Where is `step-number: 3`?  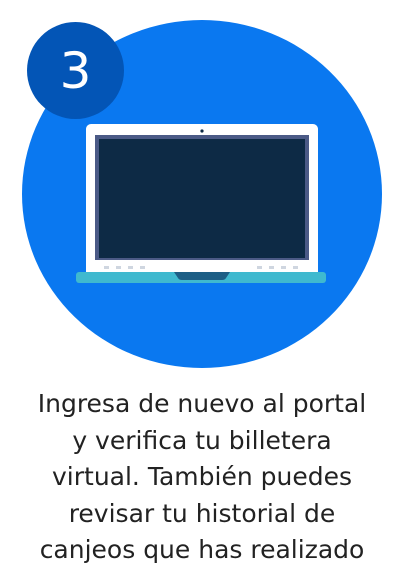 step-number: 3 is located at coordinates (75, 70).